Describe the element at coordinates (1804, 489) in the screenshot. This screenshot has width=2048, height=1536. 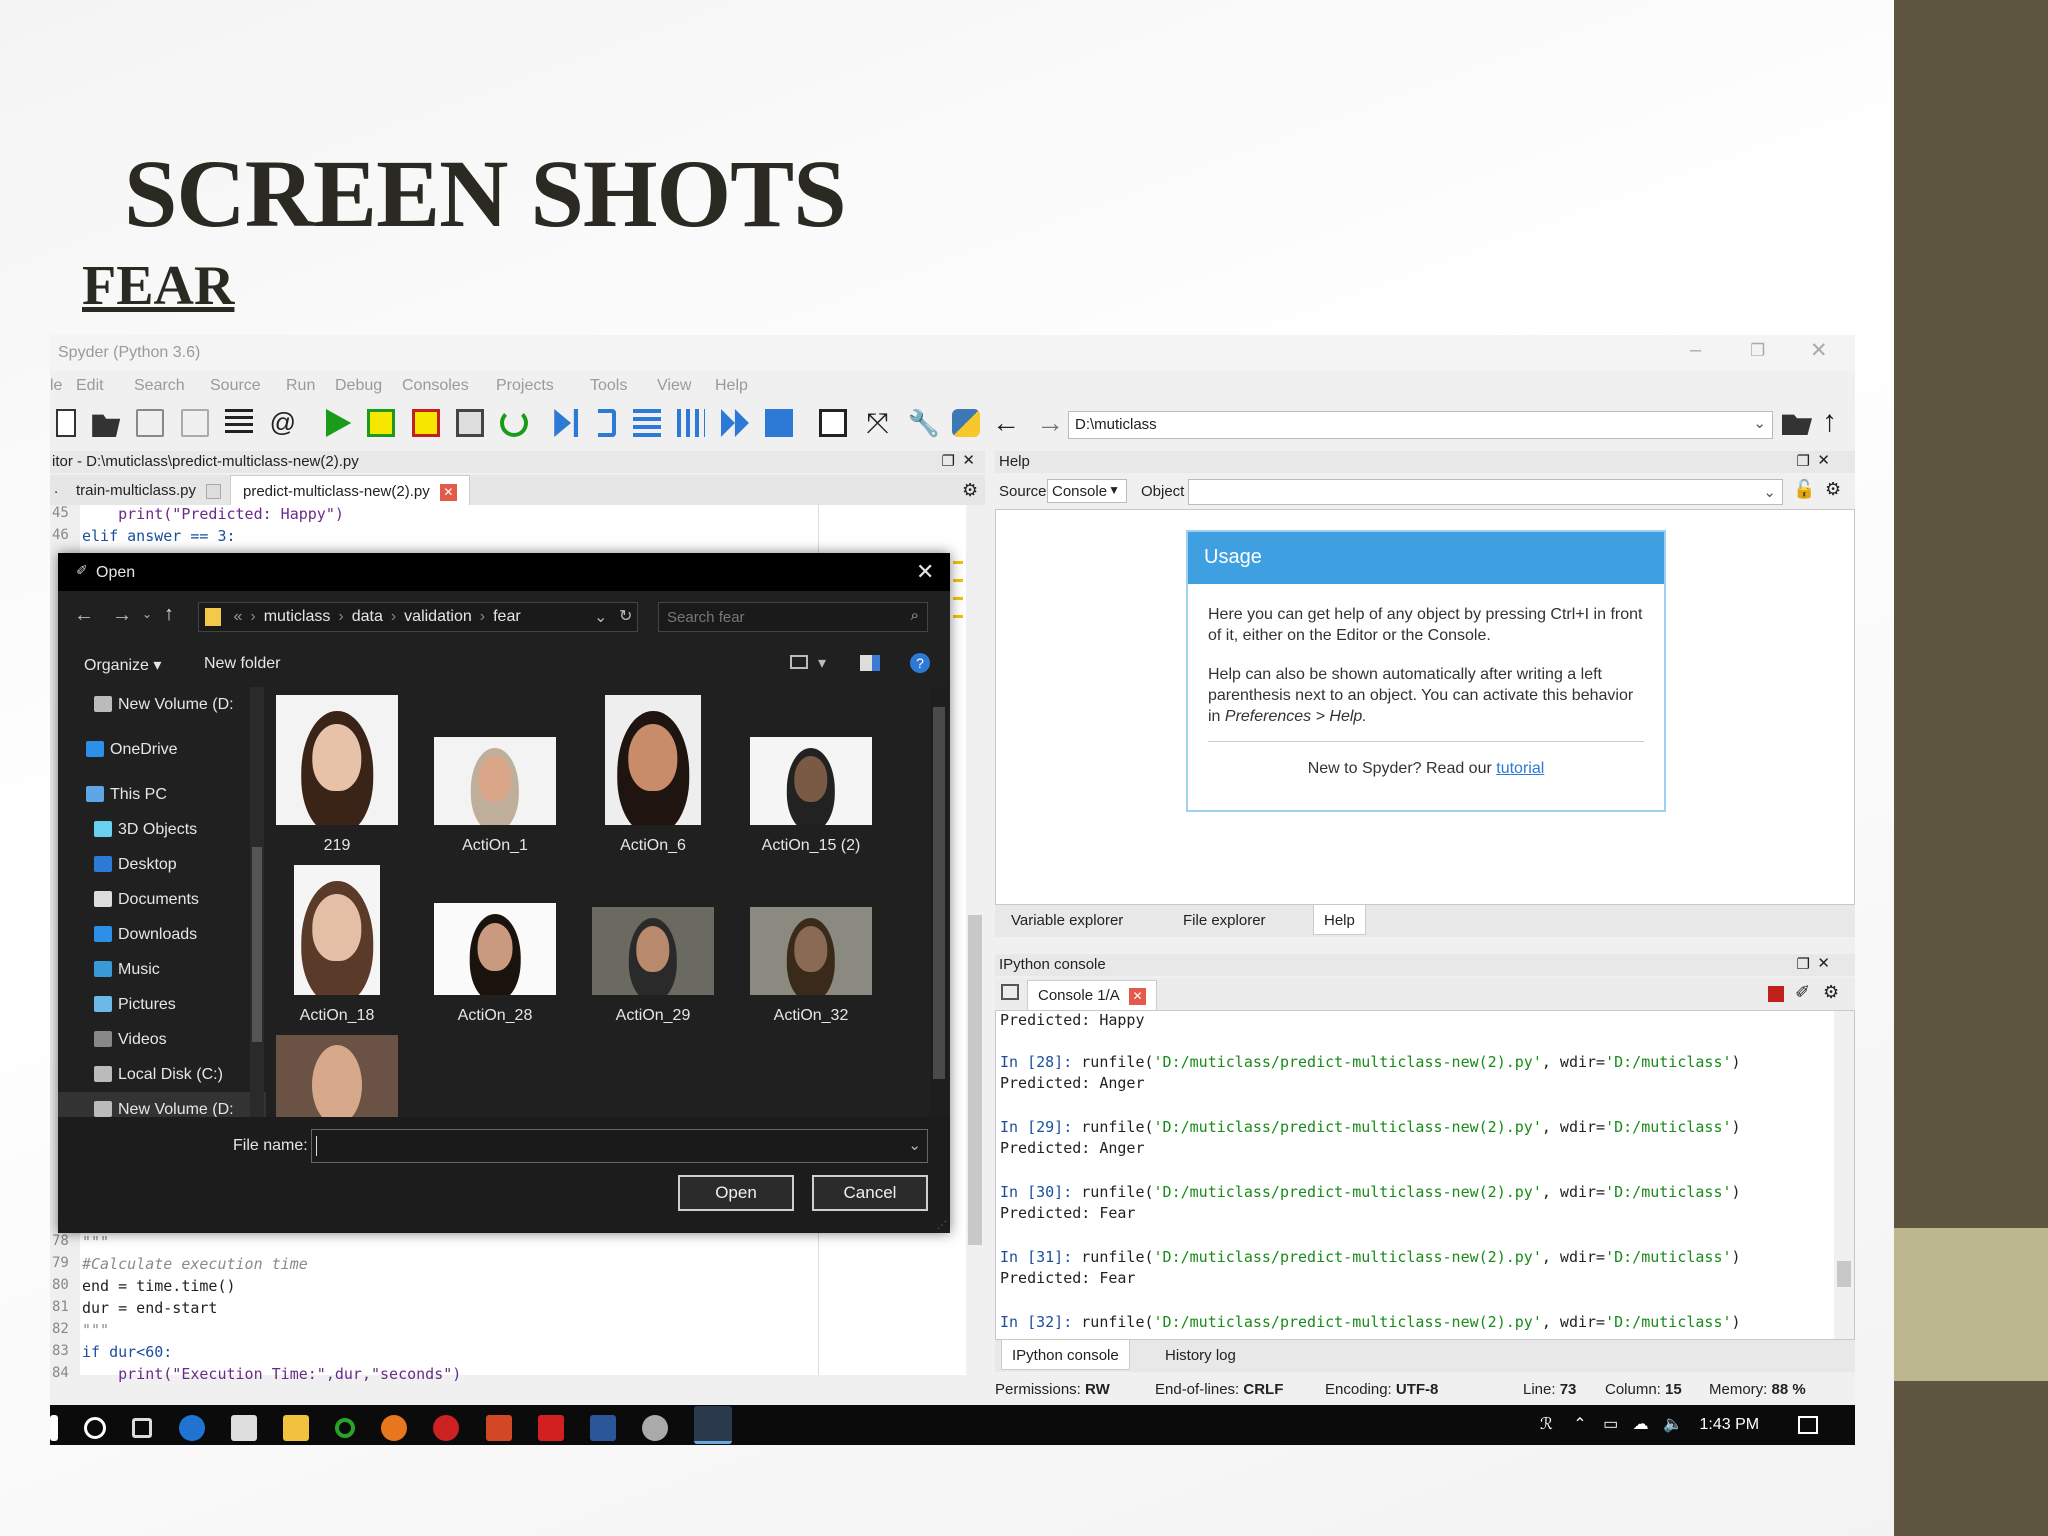
I see `lock-icon: 🔓` at that location.